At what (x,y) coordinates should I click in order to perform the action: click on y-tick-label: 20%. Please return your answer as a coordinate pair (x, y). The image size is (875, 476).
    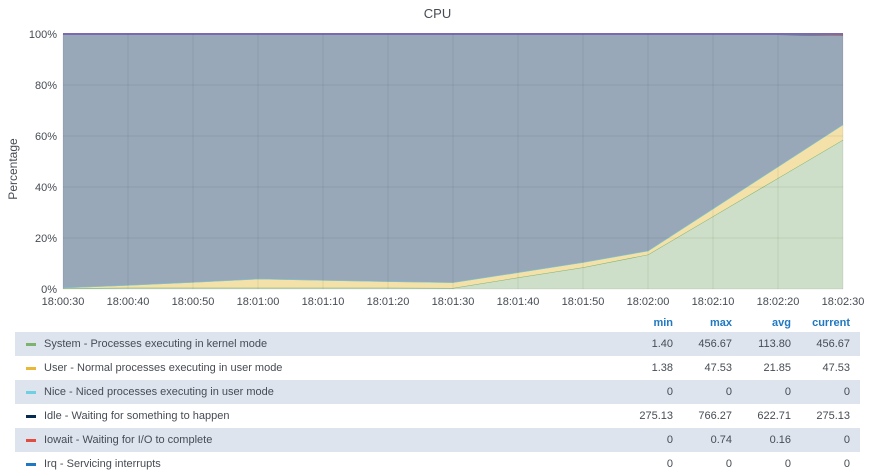
    Looking at the image, I should click on (46, 239).